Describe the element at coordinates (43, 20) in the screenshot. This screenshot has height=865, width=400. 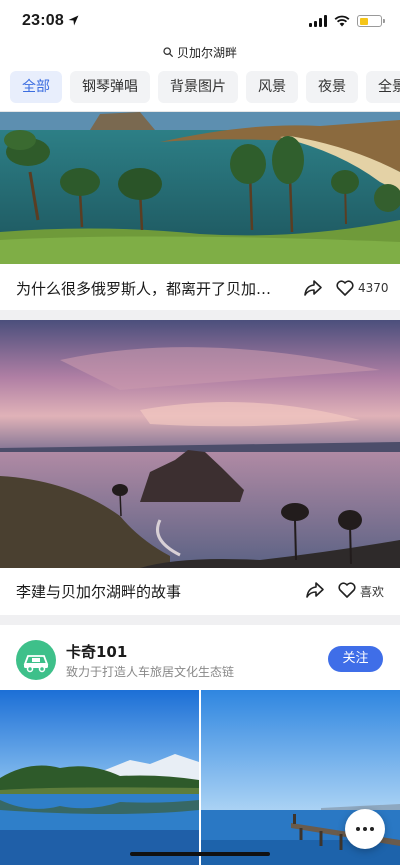
I see `status-time: 23:08` at that location.